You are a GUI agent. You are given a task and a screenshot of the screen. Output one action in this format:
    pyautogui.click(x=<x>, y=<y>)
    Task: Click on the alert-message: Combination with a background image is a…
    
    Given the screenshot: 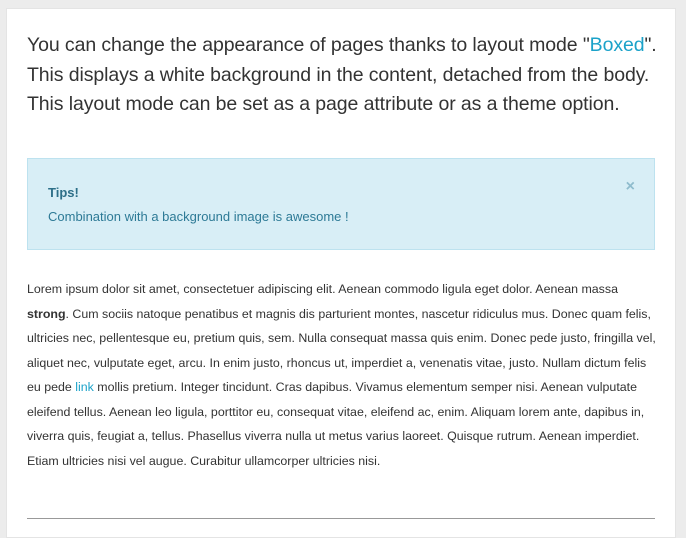 What is the action you would take?
    pyautogui.click(x=198, y=216)
    